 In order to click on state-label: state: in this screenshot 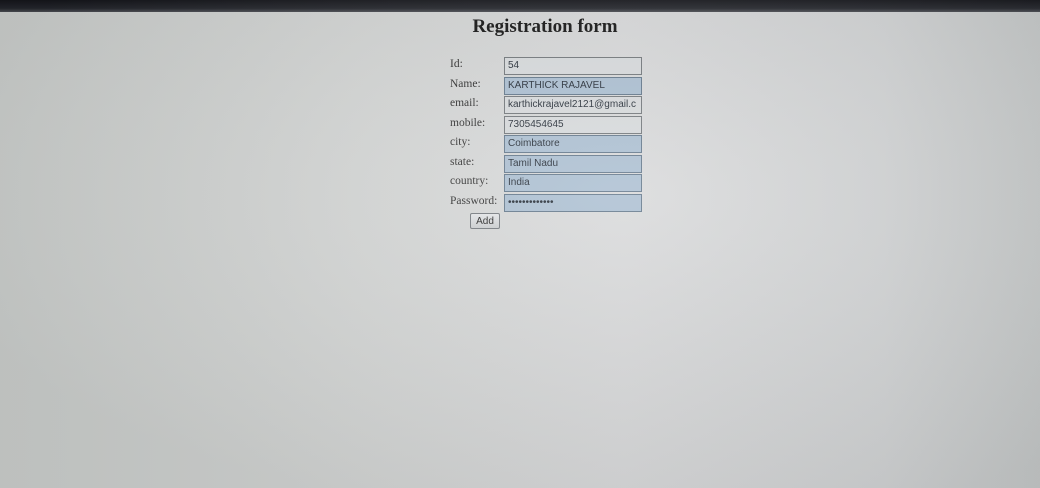, I will do `click(462, 162)`.